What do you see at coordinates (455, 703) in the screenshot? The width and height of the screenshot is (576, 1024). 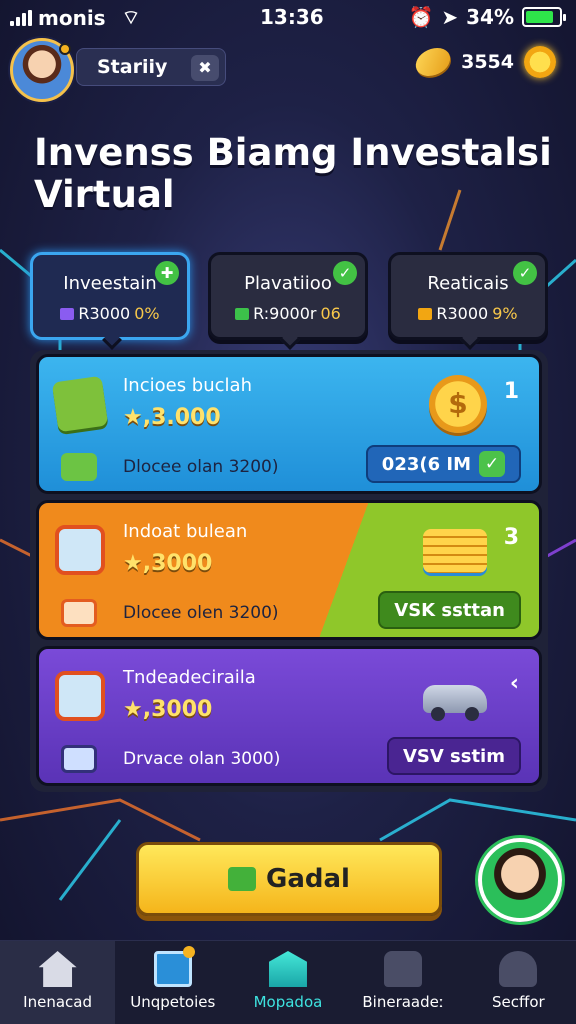 I see `car-icon` at bounding box center [455, 703].